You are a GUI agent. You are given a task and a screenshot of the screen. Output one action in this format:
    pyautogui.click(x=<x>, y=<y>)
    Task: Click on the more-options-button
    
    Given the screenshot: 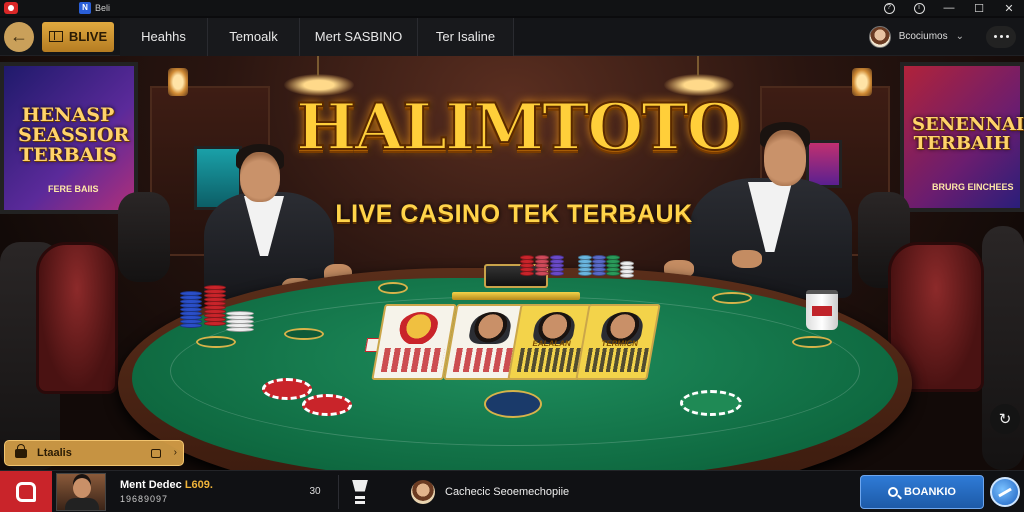 What is the action you would take?
    pyautogui.click(x=1001, y=36)
    